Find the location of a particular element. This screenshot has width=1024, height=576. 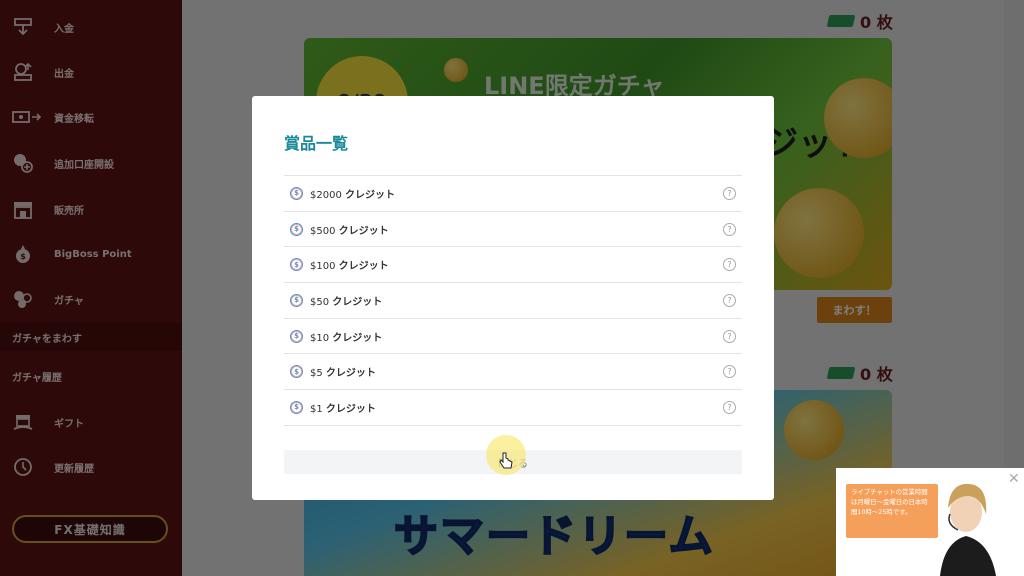

prize-label: $5 クレジット is located at coordinates (343, 371).